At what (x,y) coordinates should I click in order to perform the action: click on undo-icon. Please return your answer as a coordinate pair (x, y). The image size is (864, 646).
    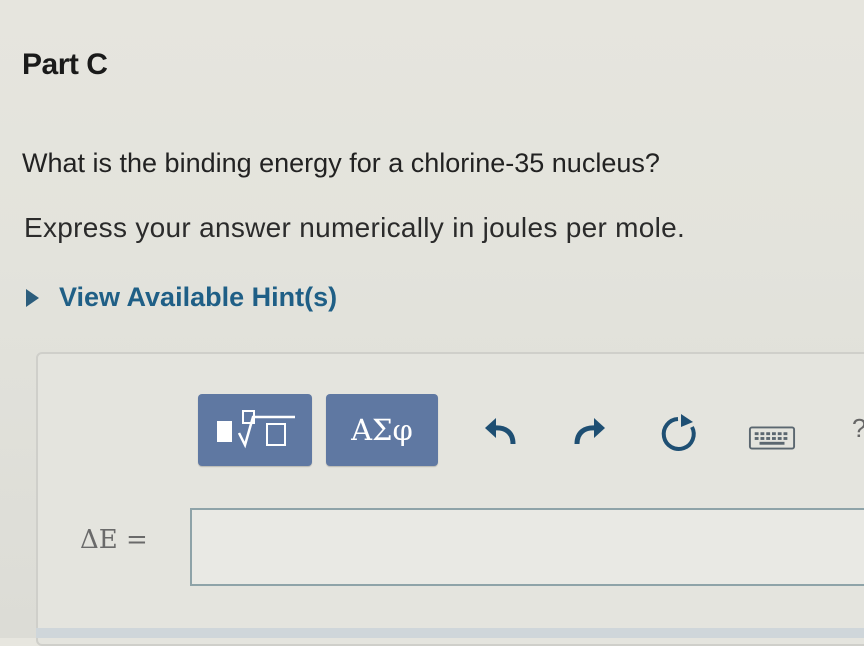
    Looking at the image, I should click on (500, 431).